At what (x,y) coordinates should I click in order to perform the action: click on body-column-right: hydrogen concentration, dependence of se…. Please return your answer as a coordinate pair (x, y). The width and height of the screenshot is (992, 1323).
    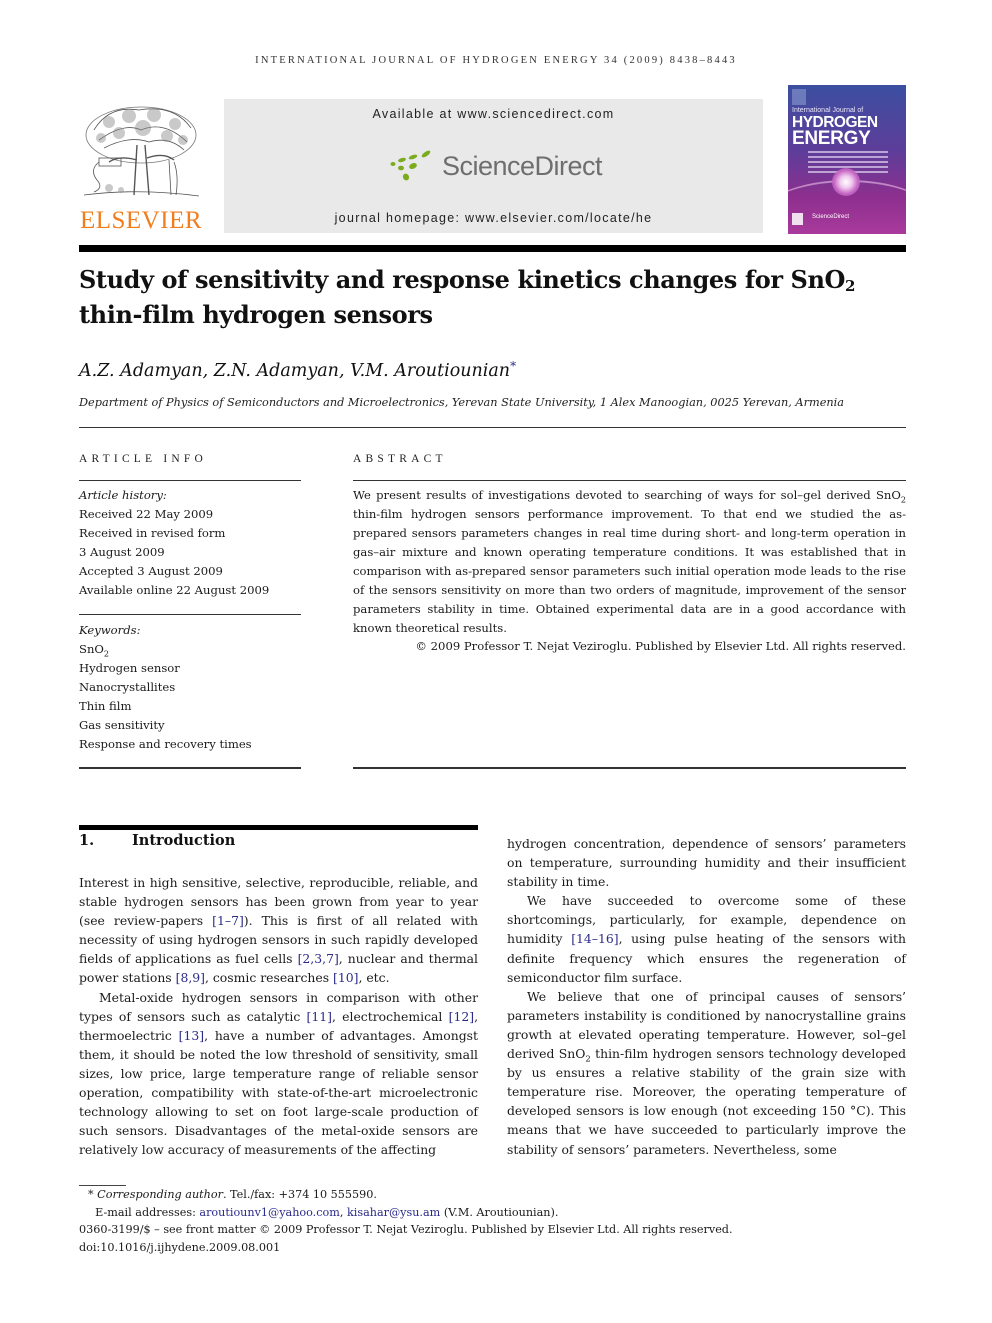
    Looking at the image, I should click on (706, 996).